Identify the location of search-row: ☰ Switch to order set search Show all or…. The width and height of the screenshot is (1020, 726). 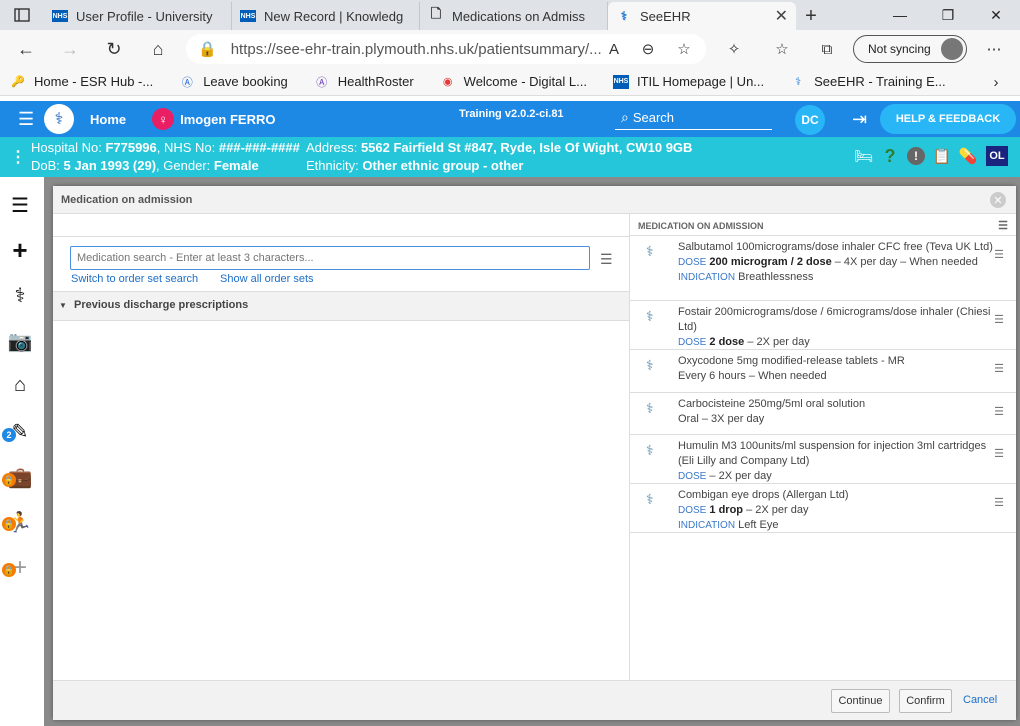
(341, 263).